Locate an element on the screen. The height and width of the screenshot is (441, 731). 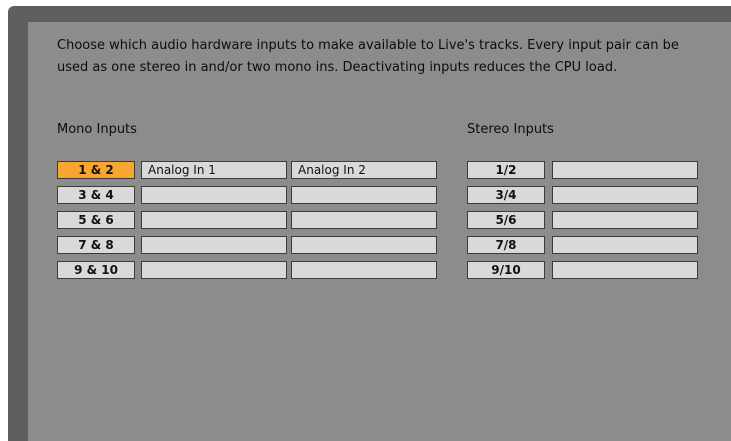
stereo-pair-toggle-9-10: 9/10 is located at coordinates (506, 270).